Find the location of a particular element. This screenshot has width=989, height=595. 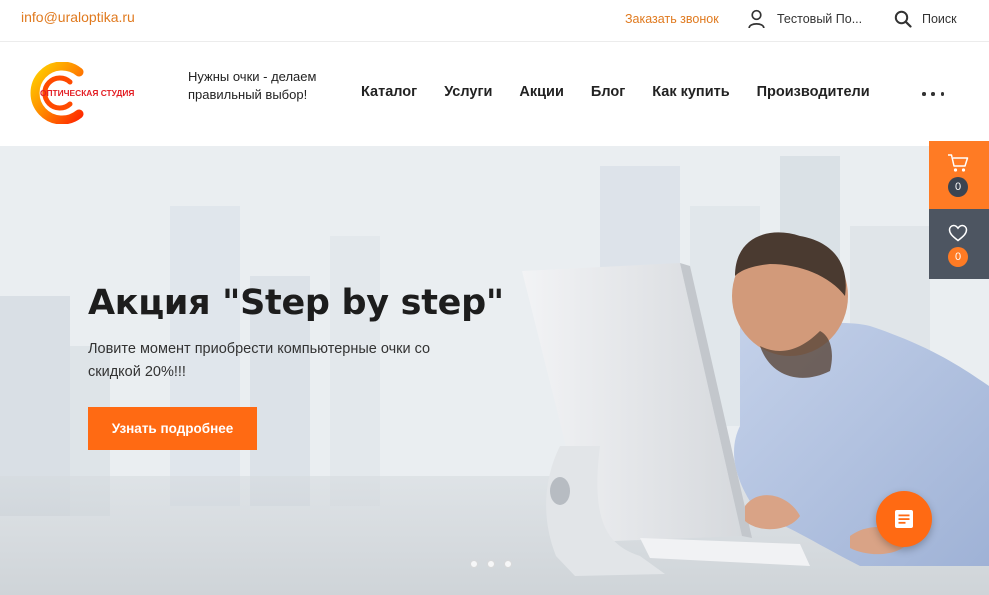

cart-count-badge: 0 is located at coordinates (958, 187).